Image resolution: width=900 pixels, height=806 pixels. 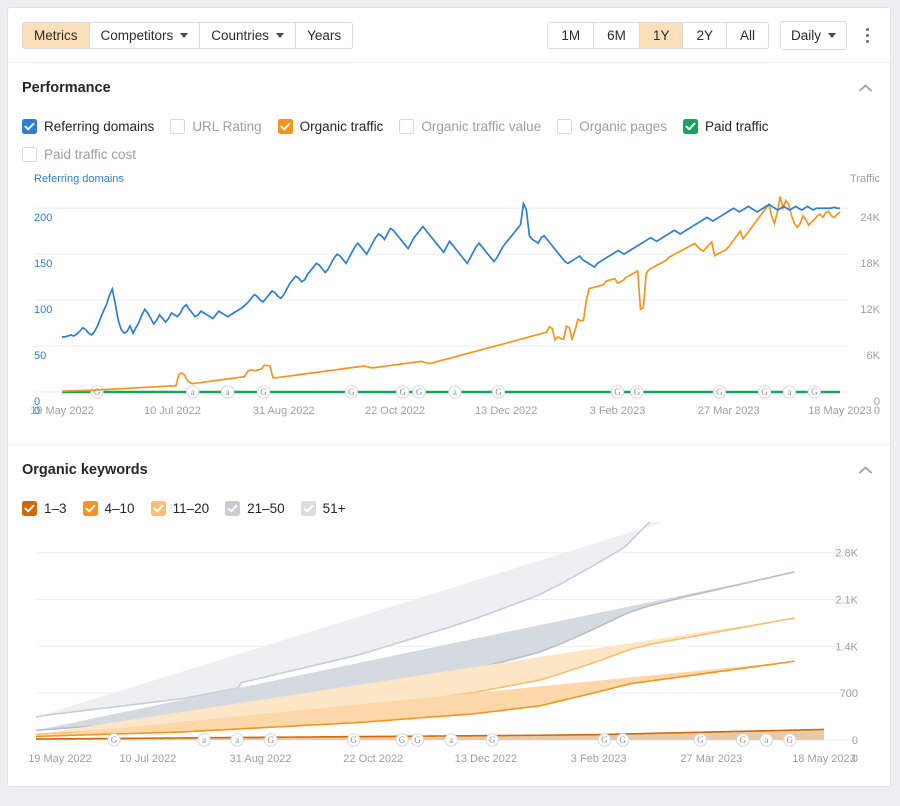 I want to click on svg-text: 19 May 2022, so click(x=60, y=759).